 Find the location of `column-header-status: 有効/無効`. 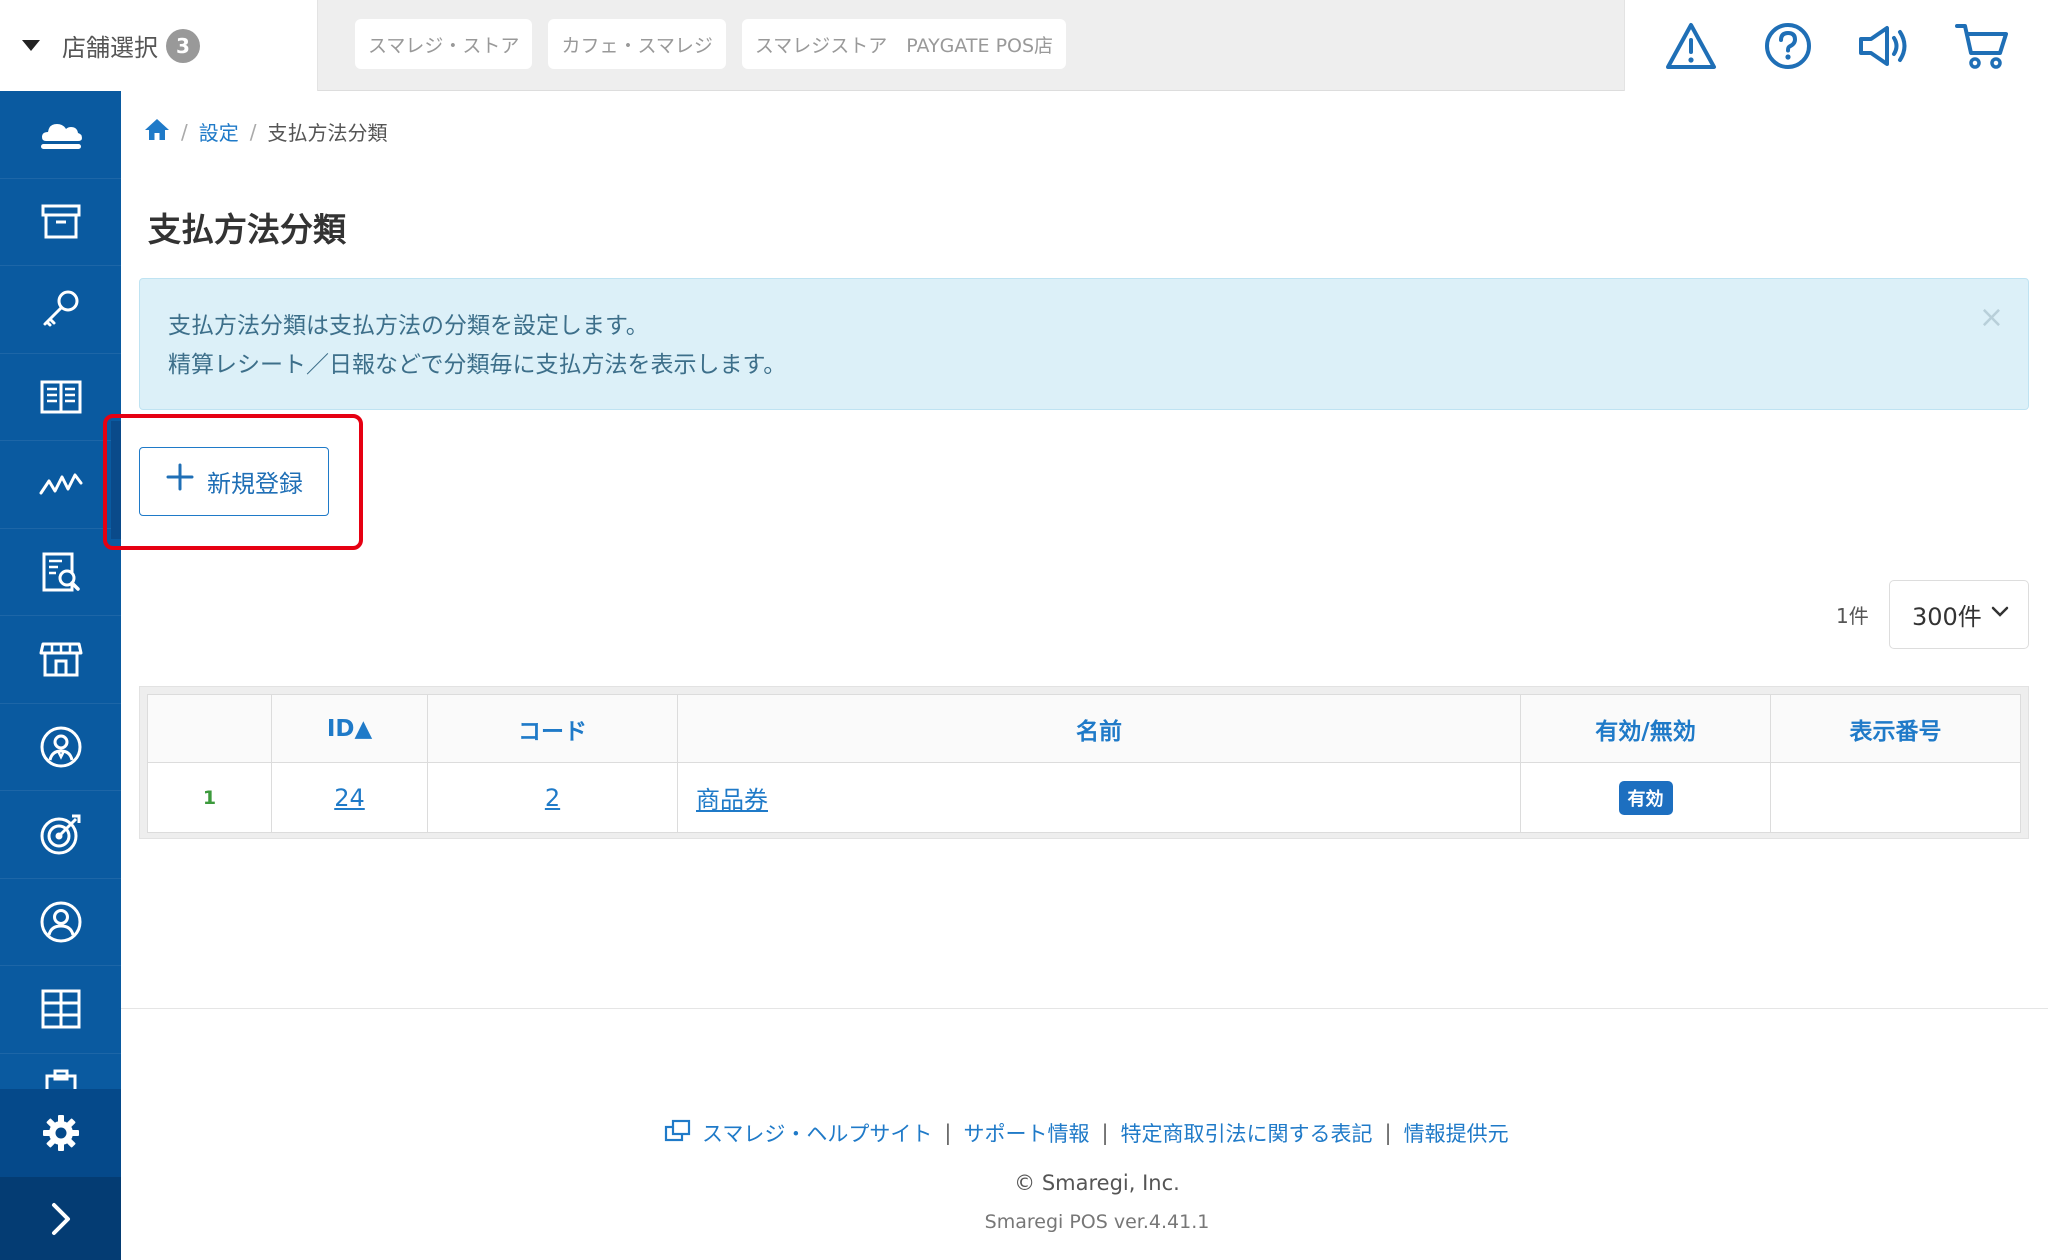

column-header-status: 有効/無効 is located at coordinates (1645, 728).